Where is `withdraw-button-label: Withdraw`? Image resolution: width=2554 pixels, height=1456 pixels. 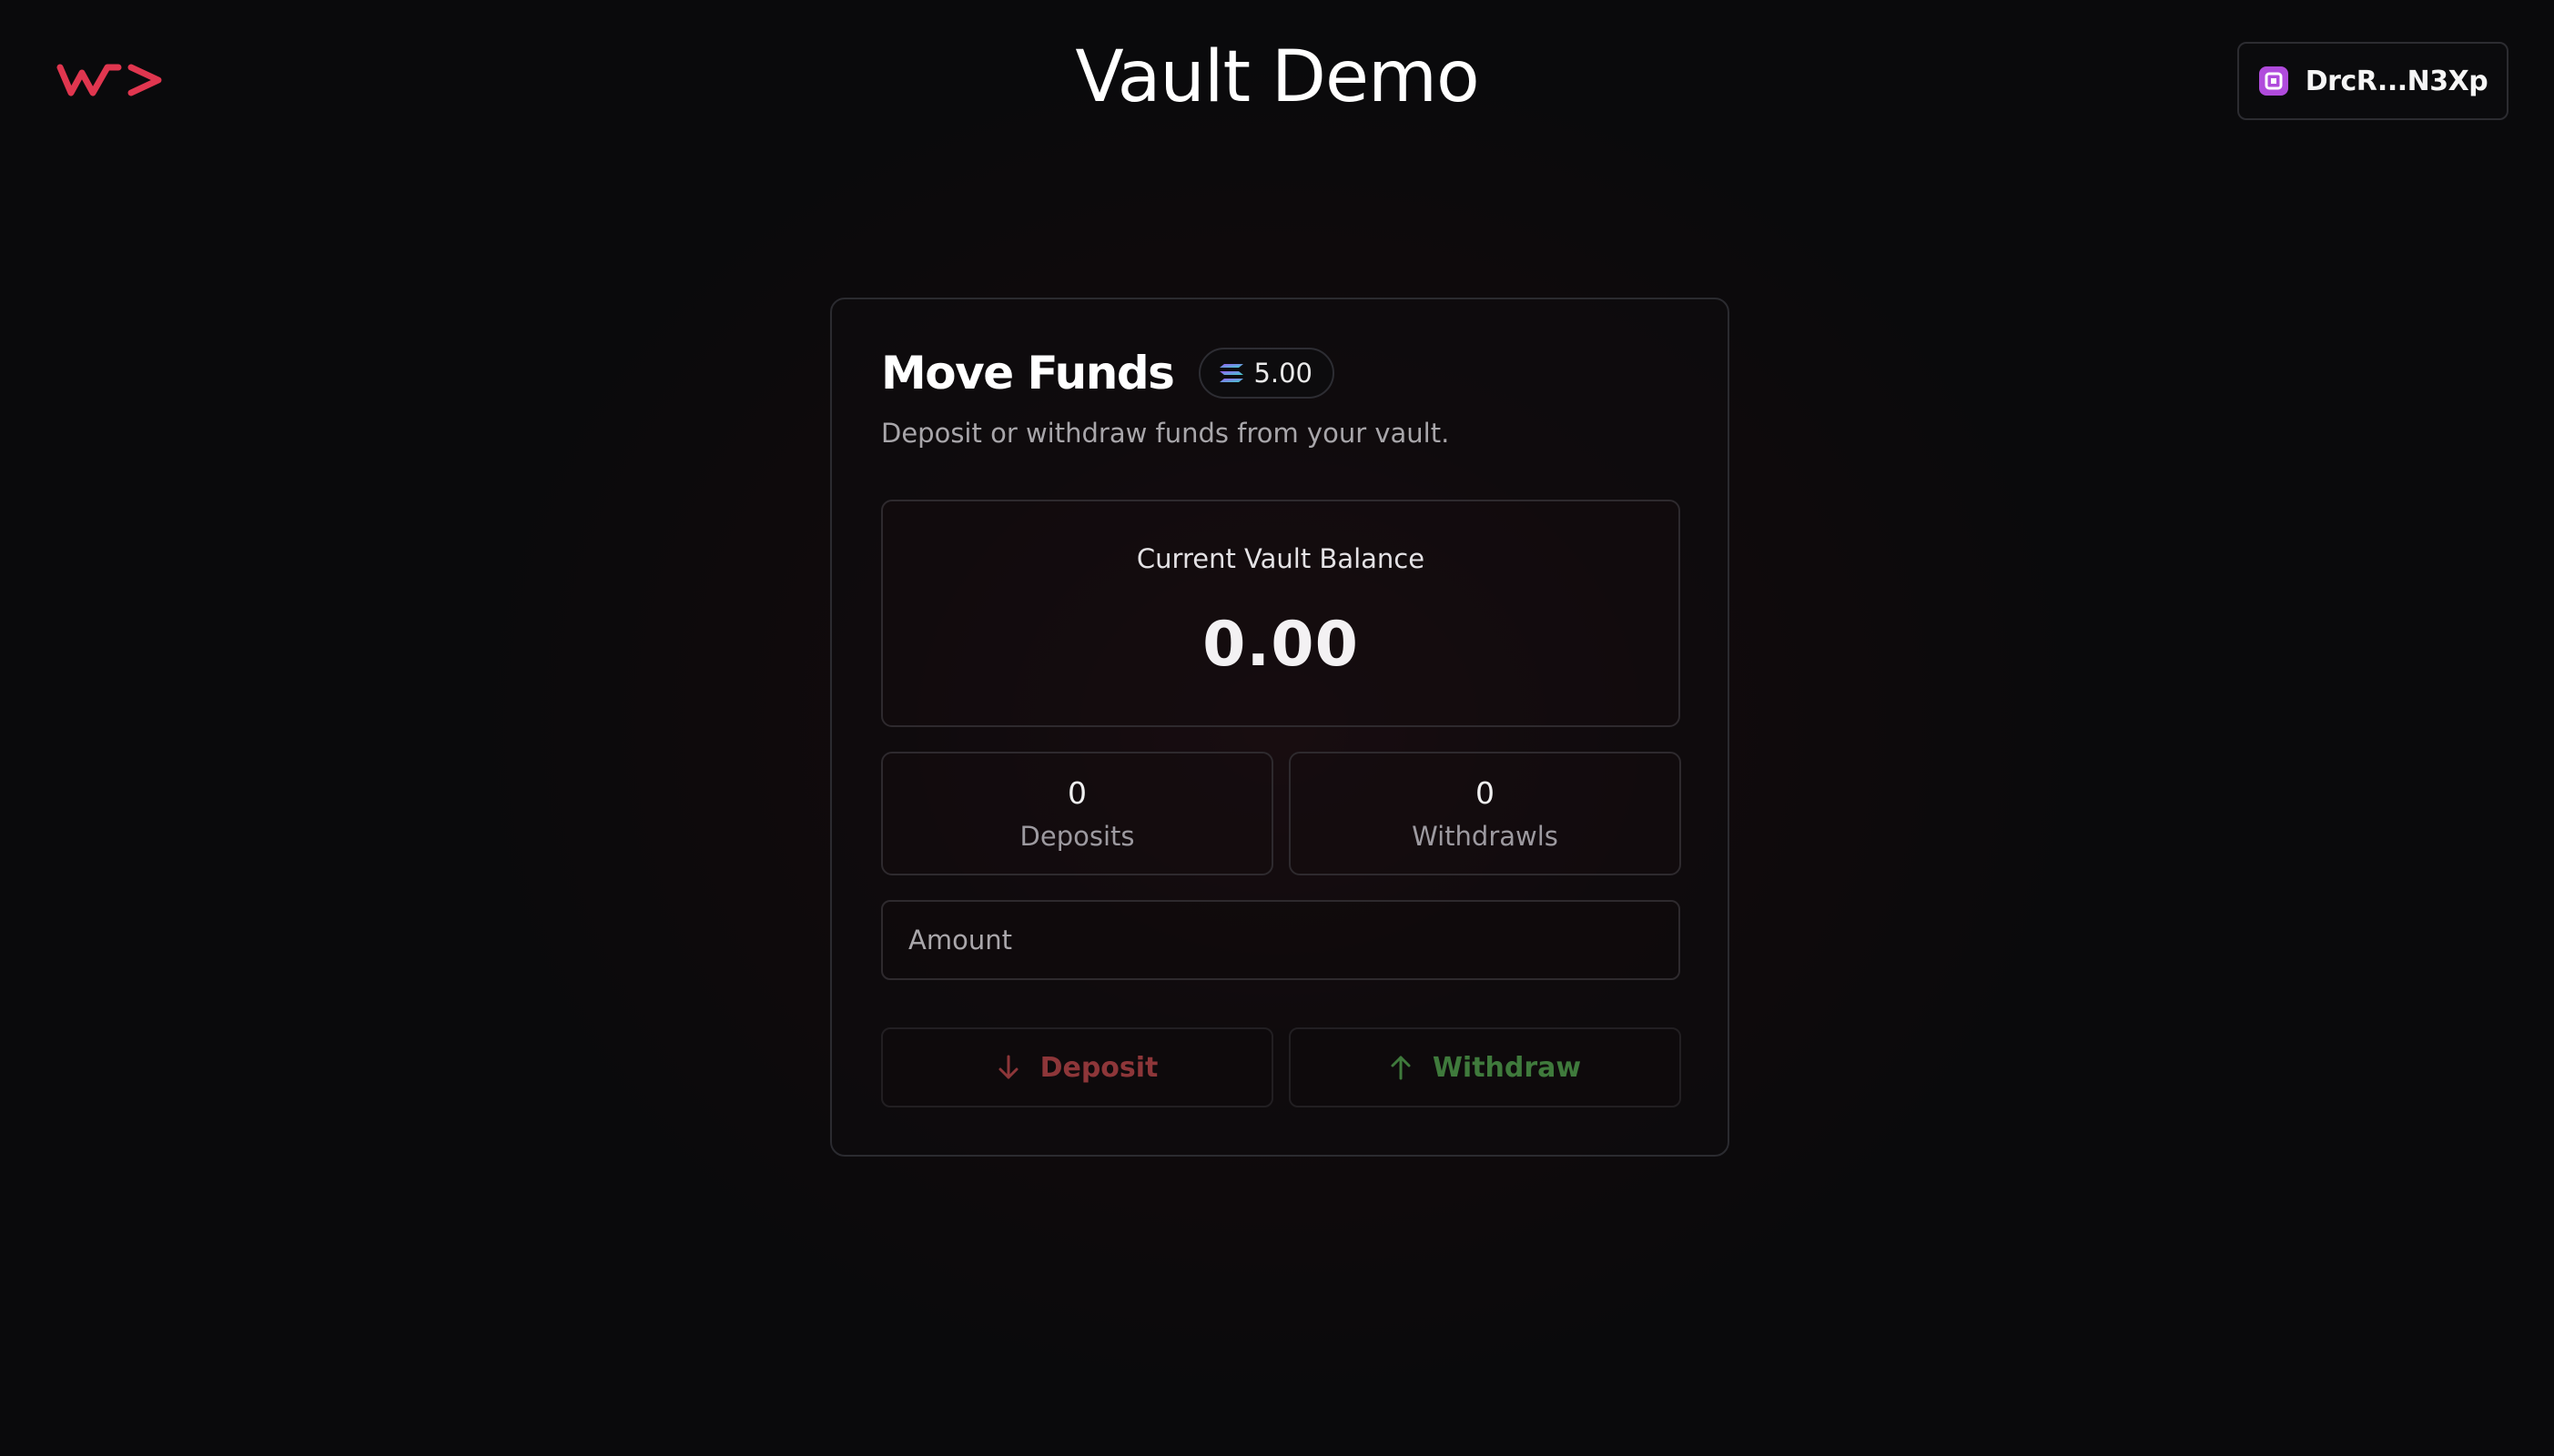
withdraw-button-label: Withdraw is located at coordinates (1507, 1067).